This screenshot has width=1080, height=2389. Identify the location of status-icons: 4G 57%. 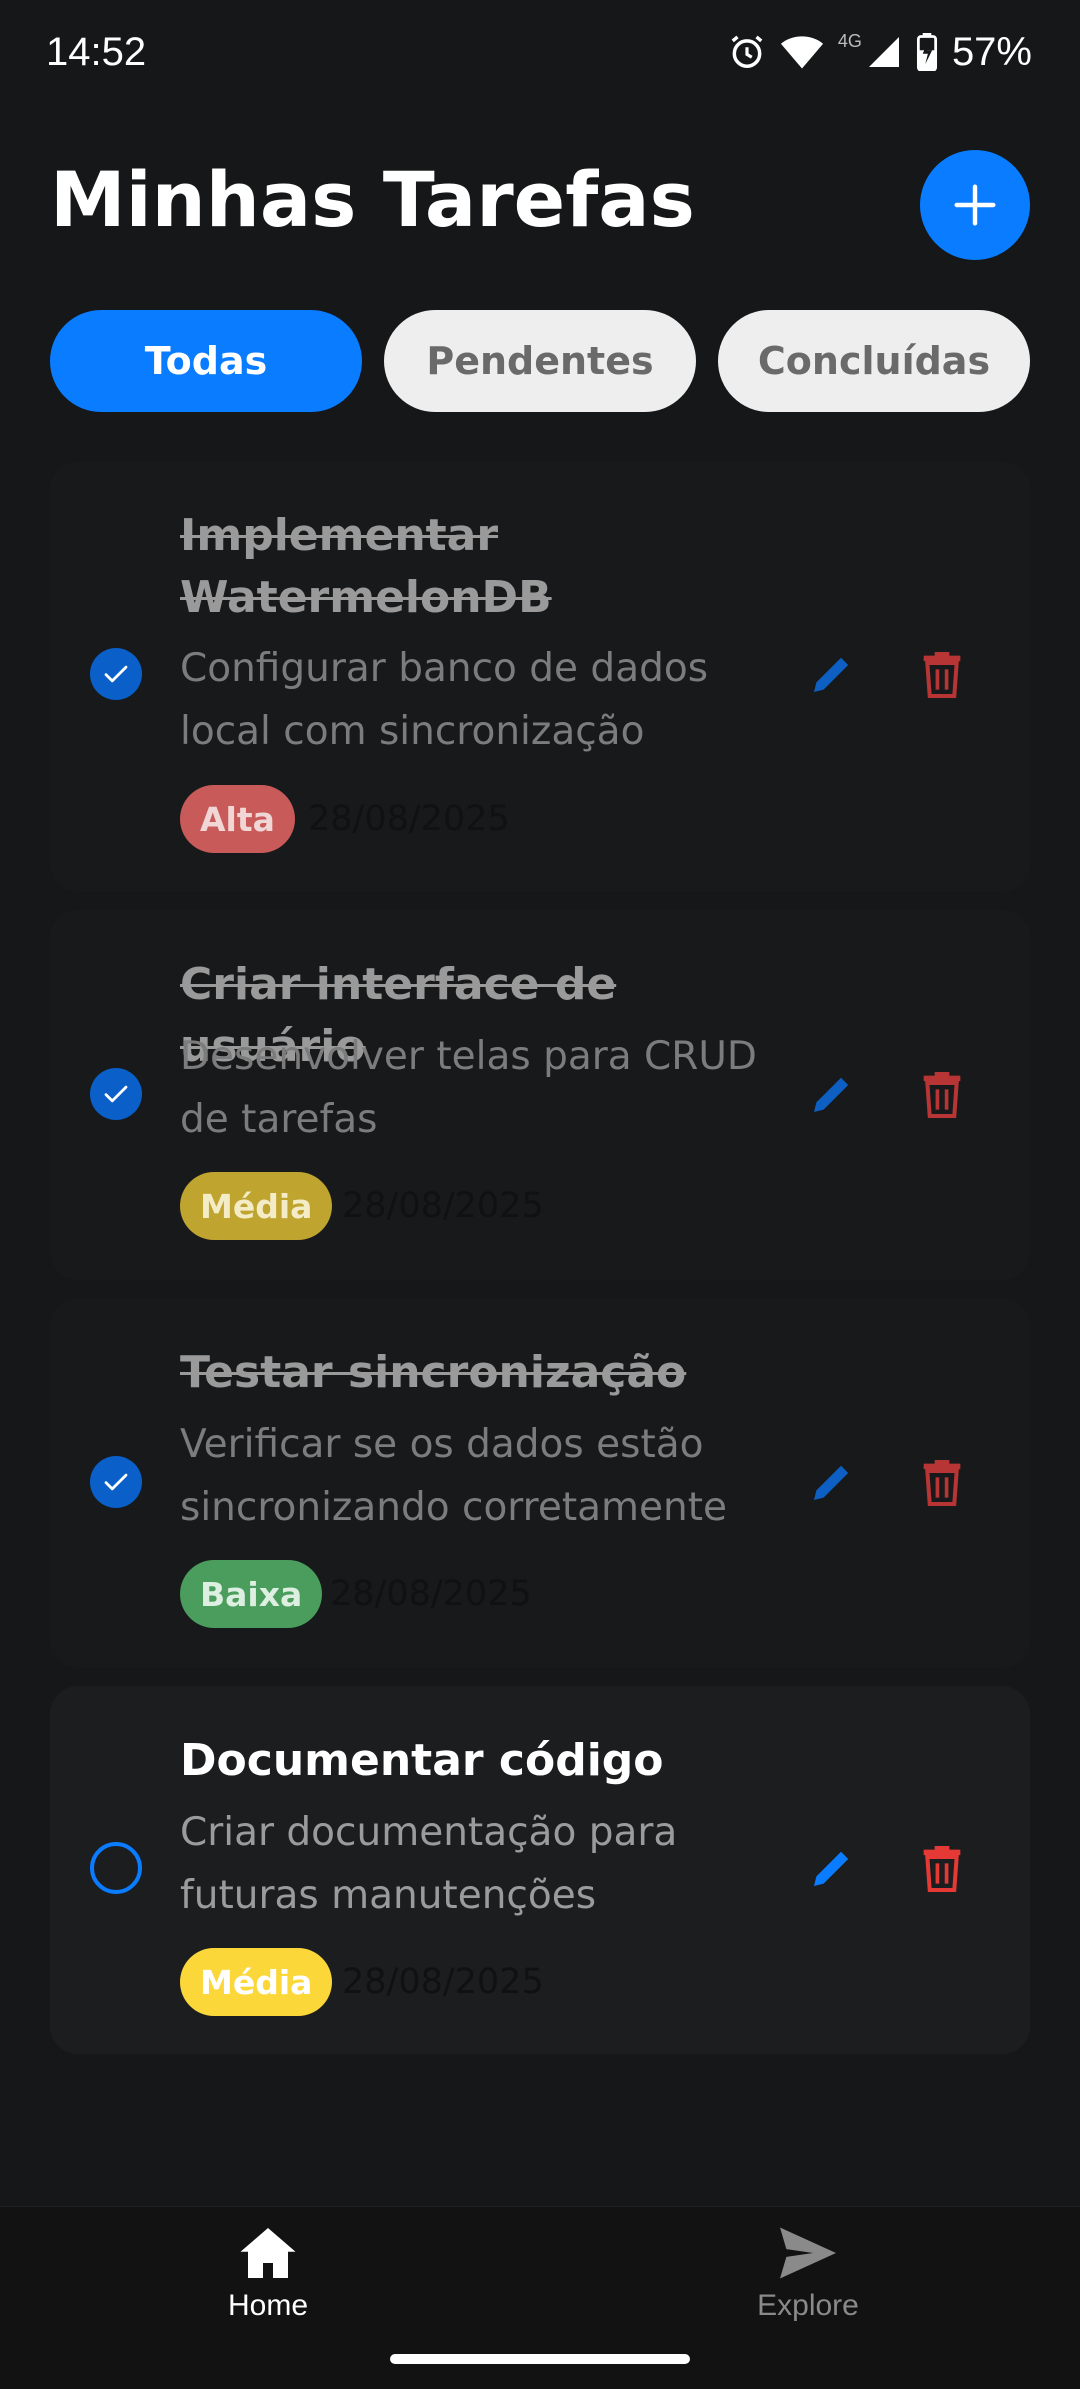
(880, 52).